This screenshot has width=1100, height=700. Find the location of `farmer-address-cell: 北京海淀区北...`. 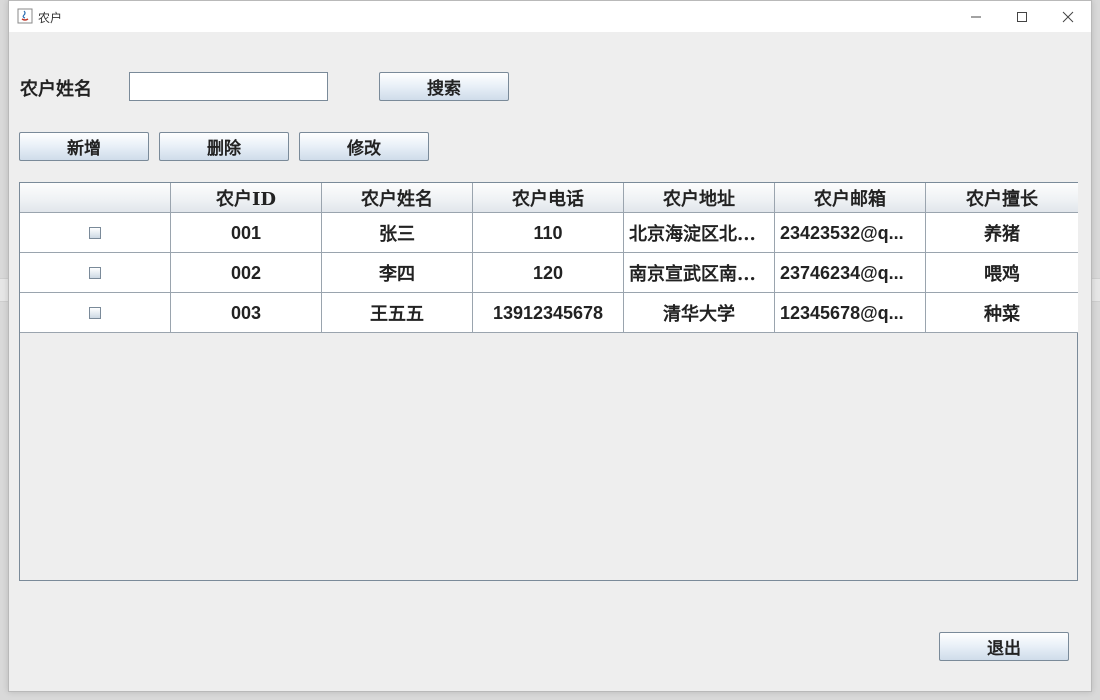

farmer-address-cell: 北京海淀区北... is located at coordinates (699, 233).